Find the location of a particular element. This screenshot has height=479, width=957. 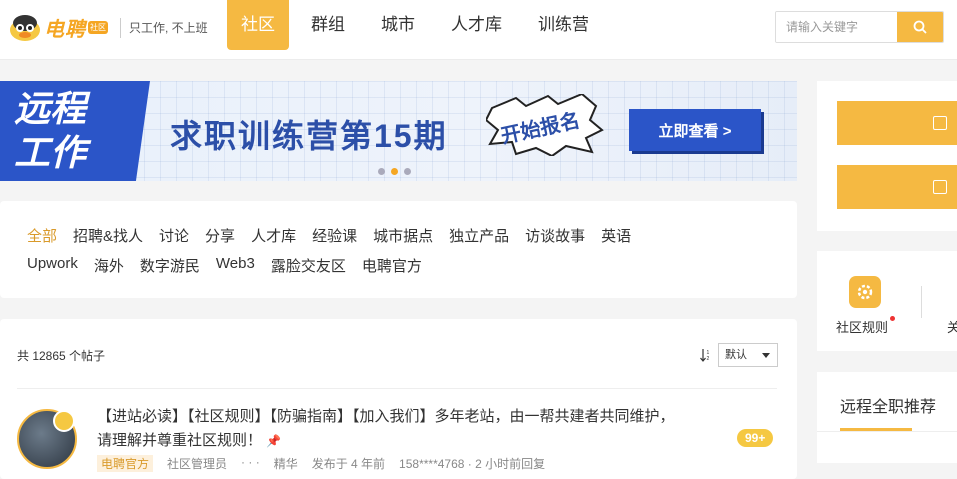

category-row-1: 全部 招聘&找人 讨论 分享 人才库 经验课 城市据点 独立产品 访谈故事 英语 is located at coordinates (337, 235).